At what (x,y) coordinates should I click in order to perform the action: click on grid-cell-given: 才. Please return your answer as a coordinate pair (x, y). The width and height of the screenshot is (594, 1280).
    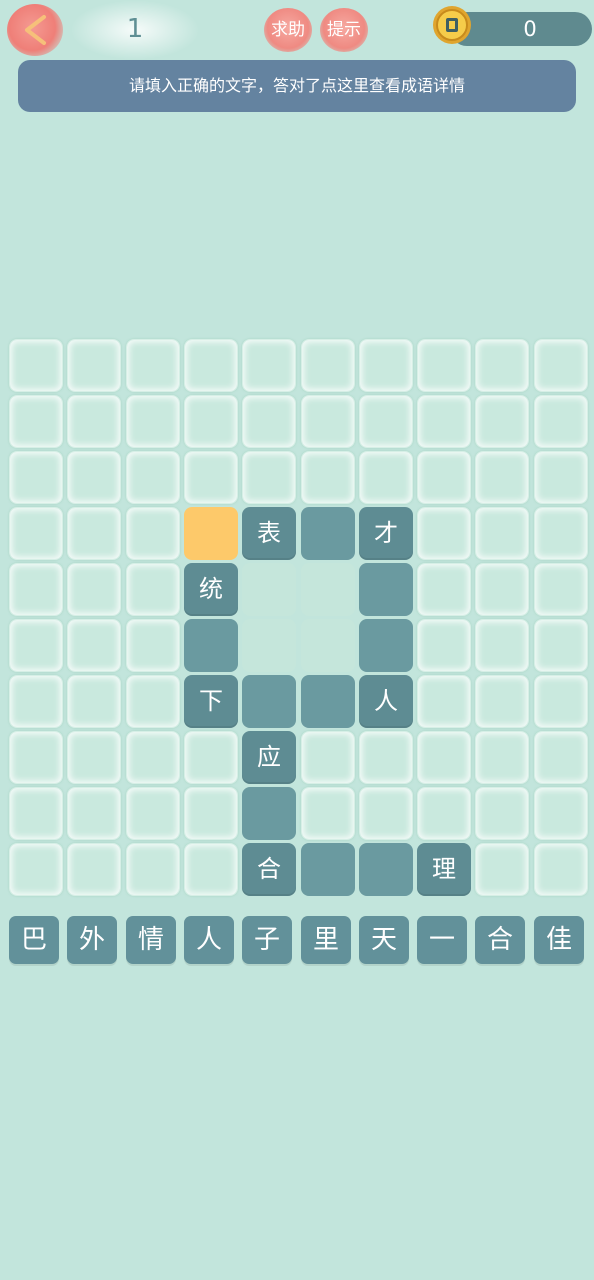
    Looking at the image, I should click on (386, 533).